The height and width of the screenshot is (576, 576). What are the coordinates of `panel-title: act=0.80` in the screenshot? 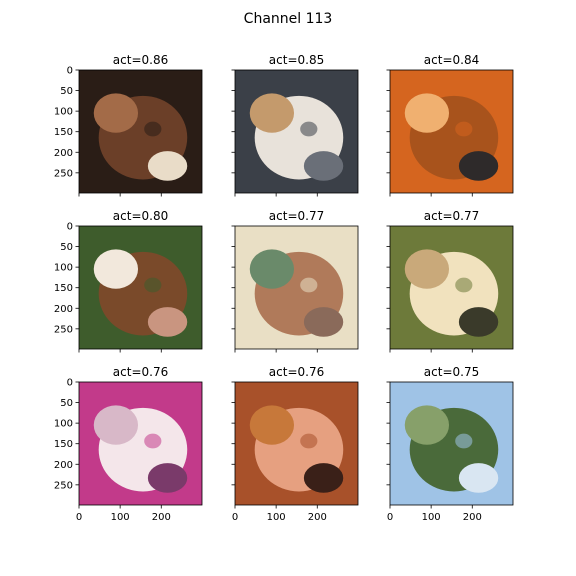 It's located at (140, 216).